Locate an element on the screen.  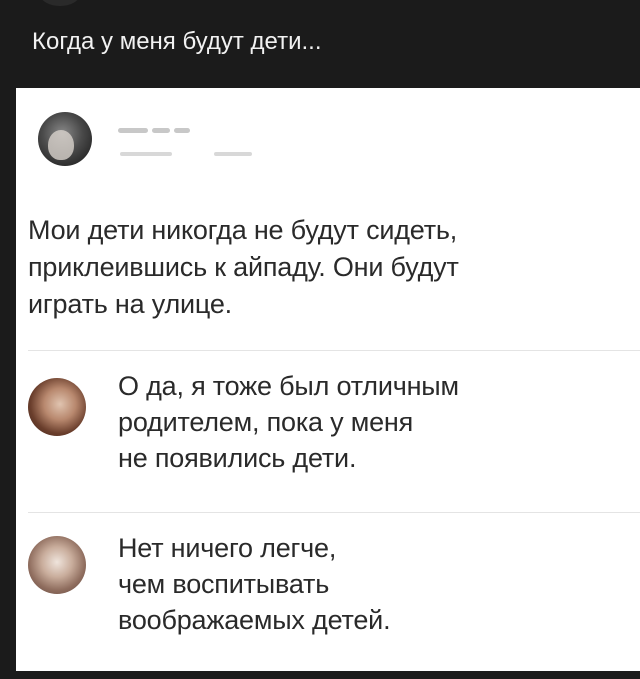
bottom-bar is located at coordinates (320, 675).